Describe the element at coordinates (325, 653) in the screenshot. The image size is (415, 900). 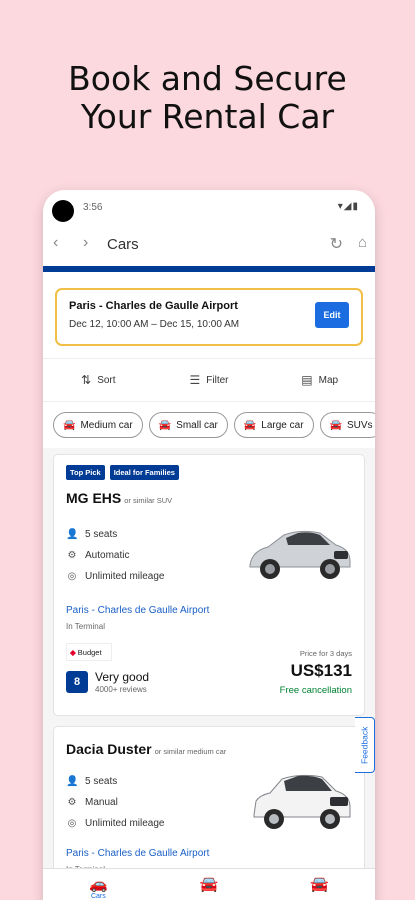
I see `price-period: Price for 3 days` at that location.